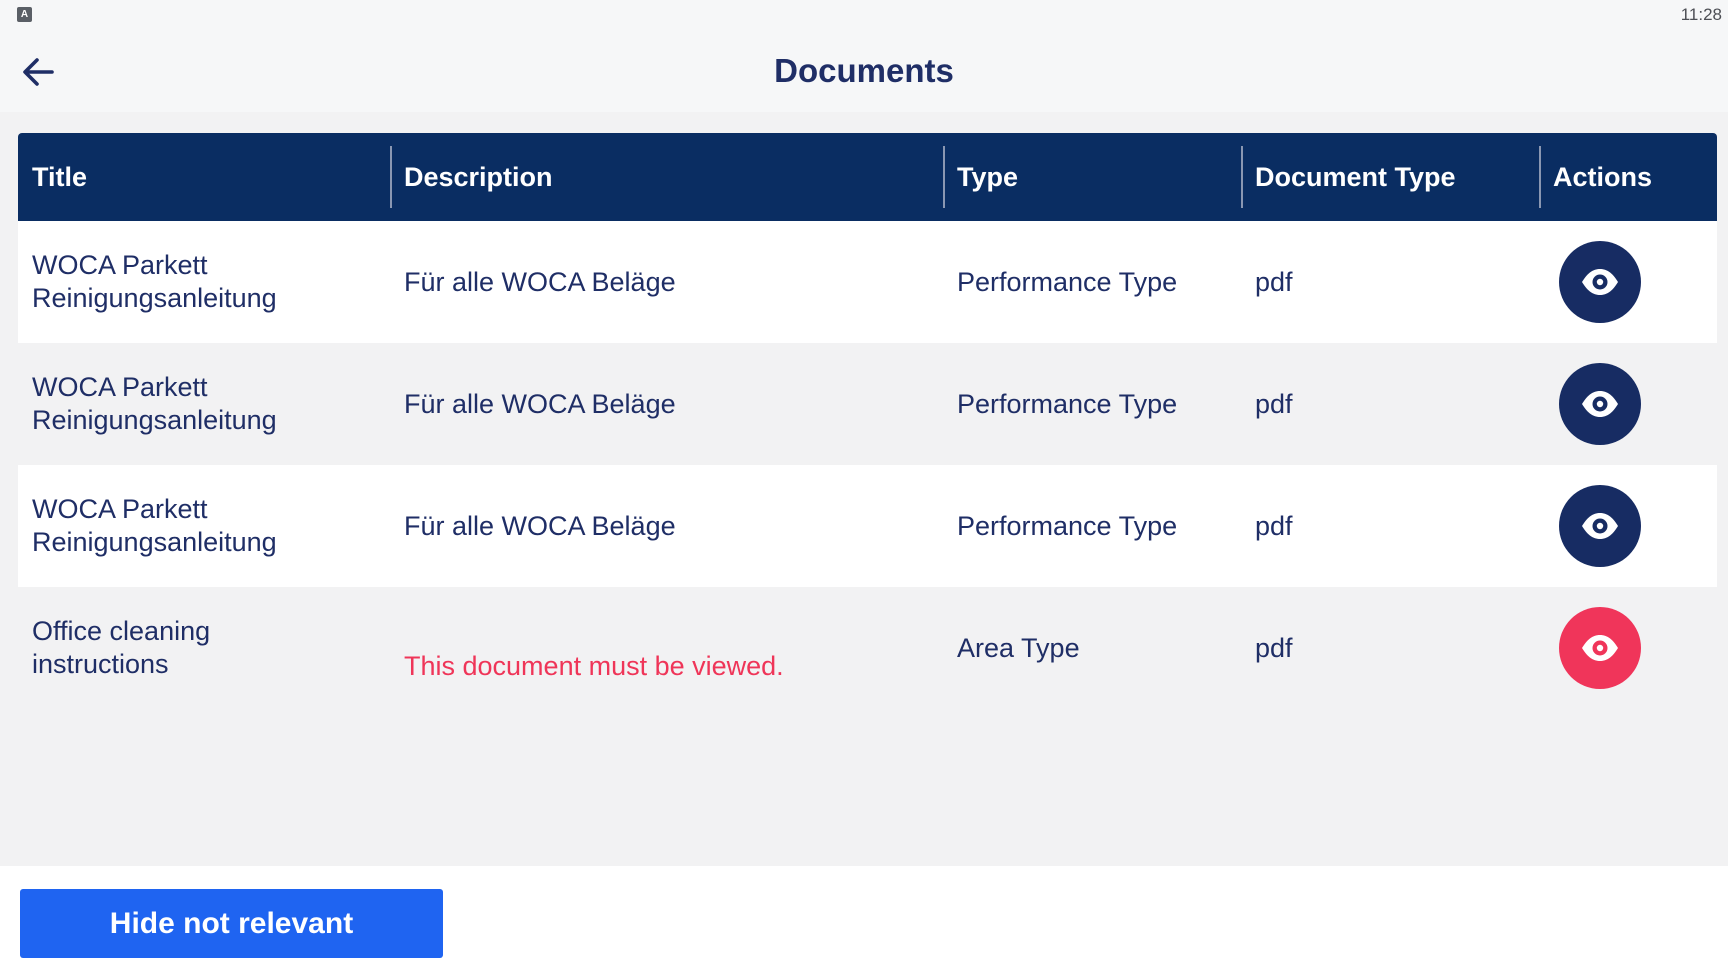 The width and height of the screenshot is (1728, 971). What do you see at coordinates (864, 15) in the screenshot?
I see `status-bar: A 11:28` at bounding box center [864, 15].